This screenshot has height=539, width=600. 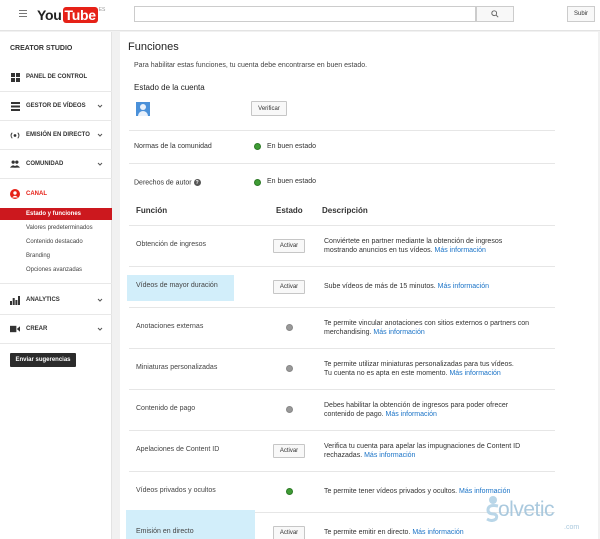 What do you see at coordinates (343, 455) in the screenshot?
I see `feature-description-line: rechazadas.` at bounding box center [343, 455].